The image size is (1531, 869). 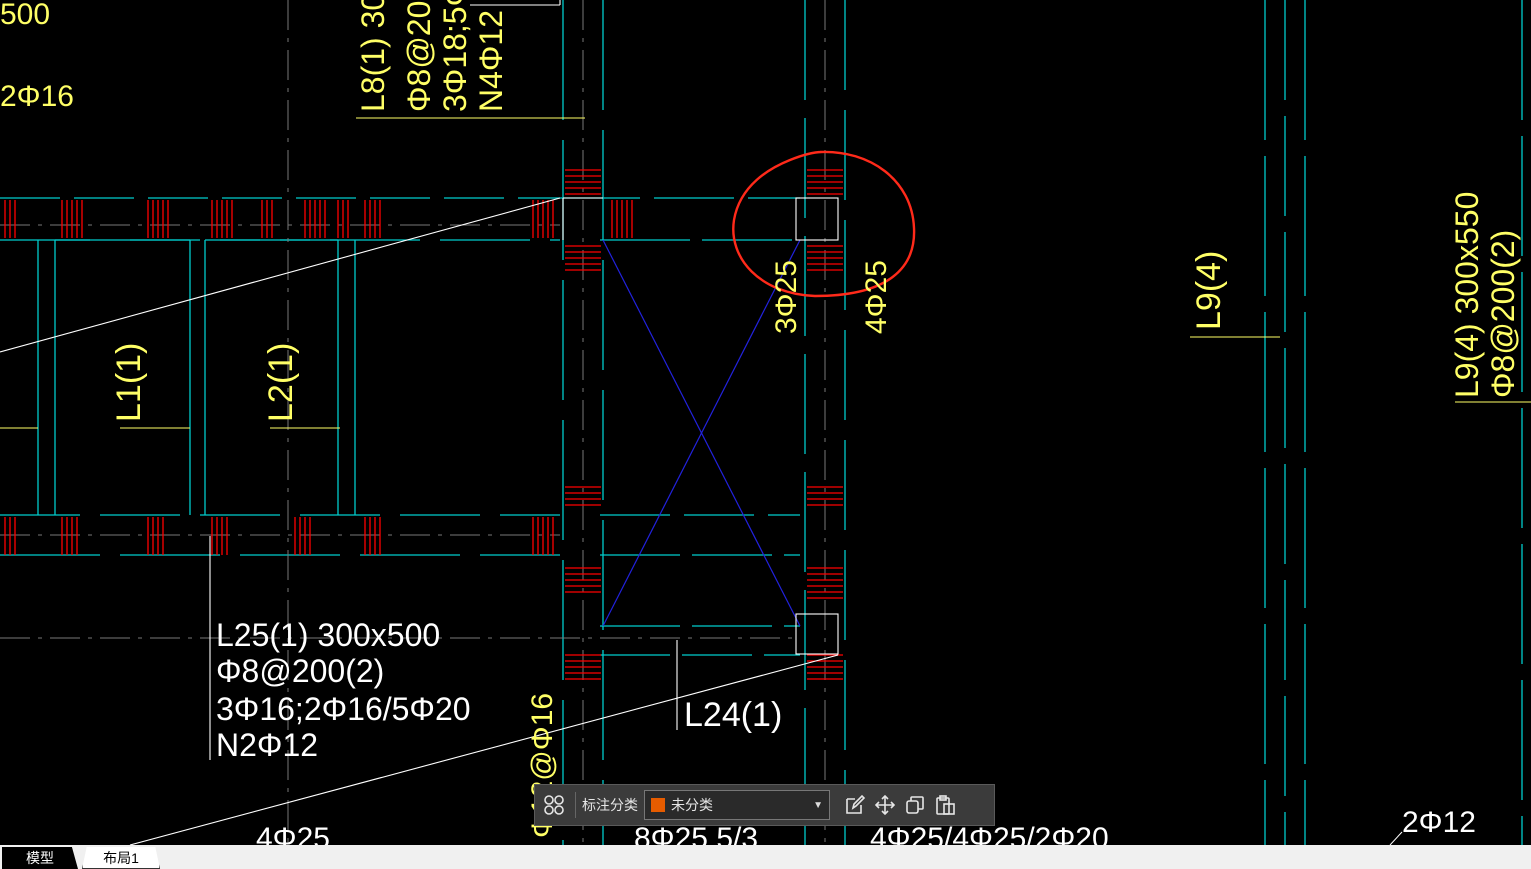 I want to click on label-l8-main: 3Φ18;5Φ2, so click(x=455, y=56).